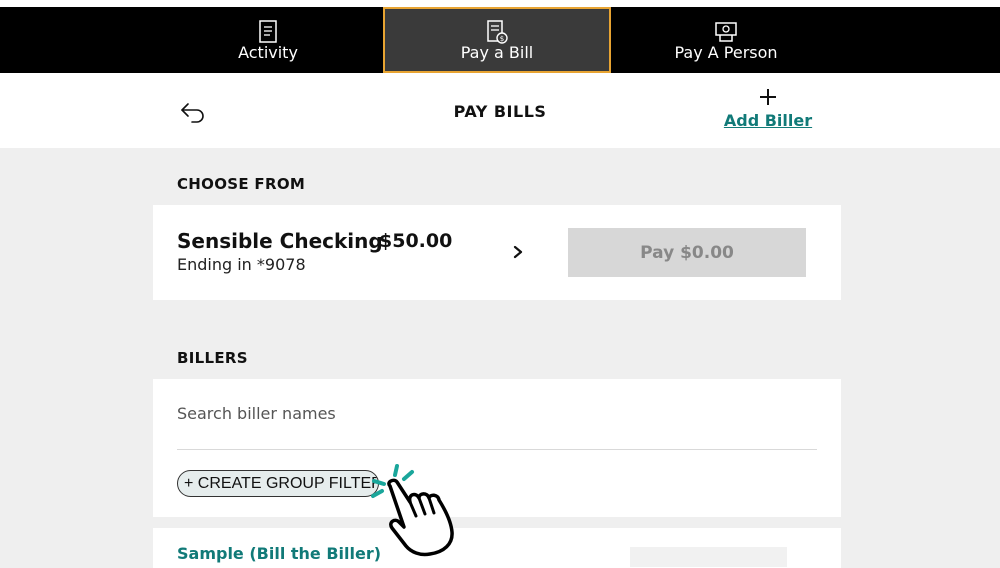  I want to click on biller-amount-field, so click(708, 557).